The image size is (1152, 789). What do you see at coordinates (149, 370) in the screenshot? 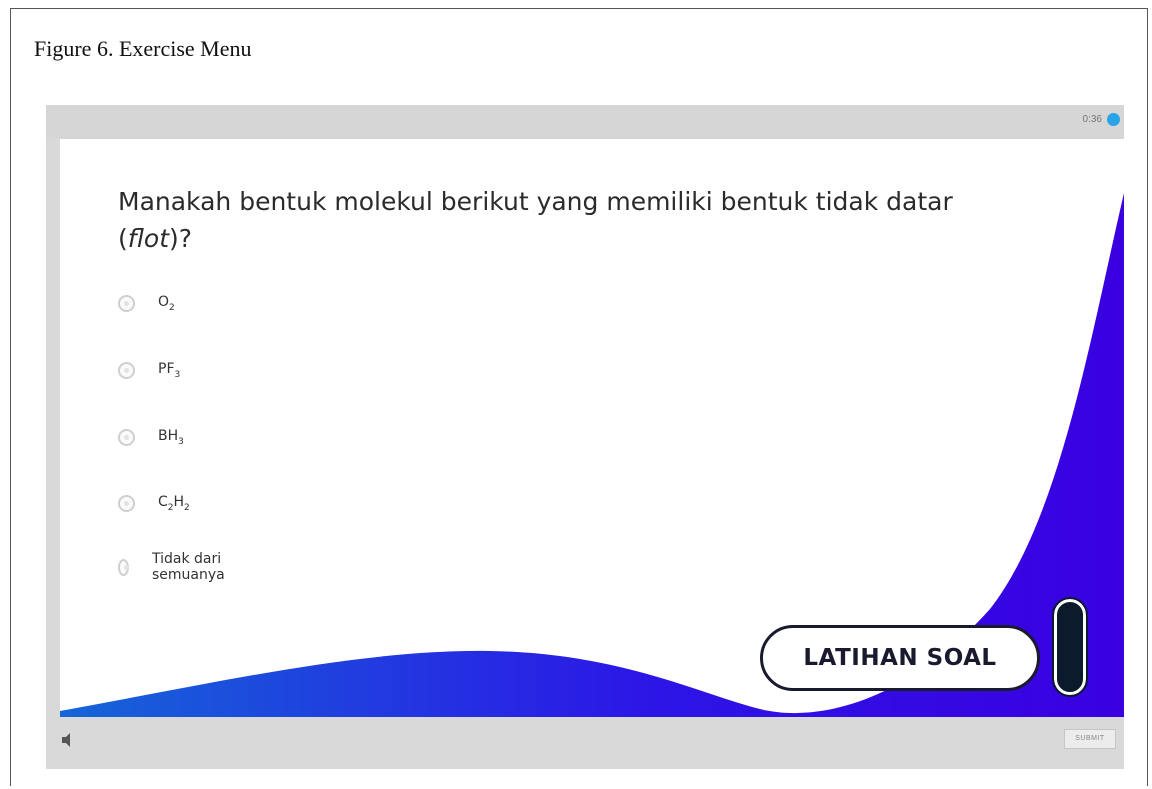
I see `option-pf3: PF3` at bounding box center [149, 370].